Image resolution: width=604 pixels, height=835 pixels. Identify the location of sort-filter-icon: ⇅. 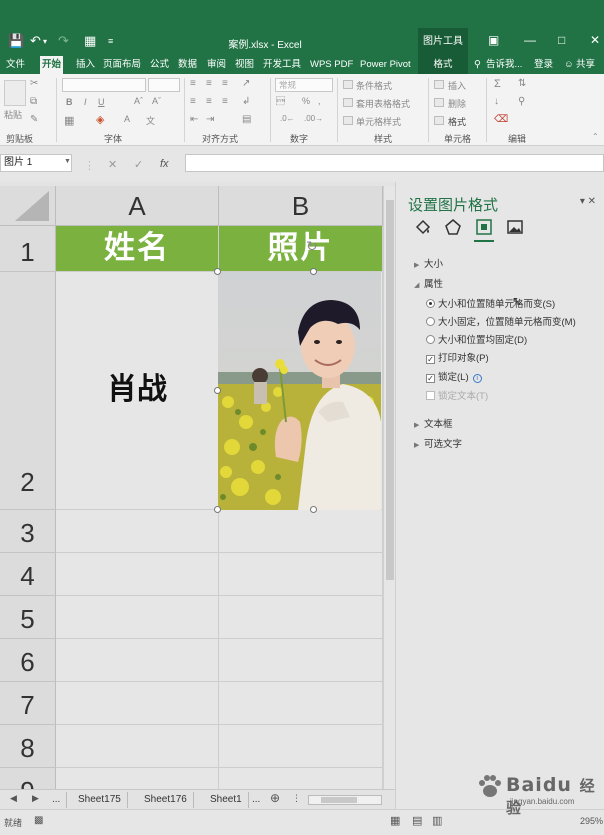
(522, 83).